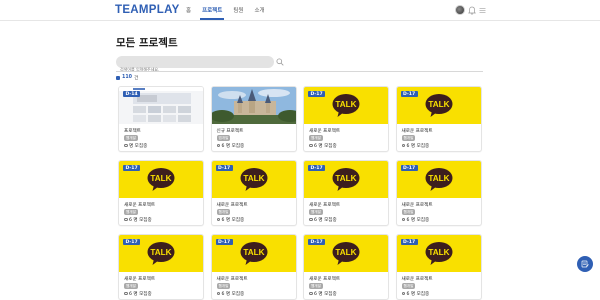 The height and width of the screenshot is (300, 600). I want to click on bell-icon, so click(472, 10).